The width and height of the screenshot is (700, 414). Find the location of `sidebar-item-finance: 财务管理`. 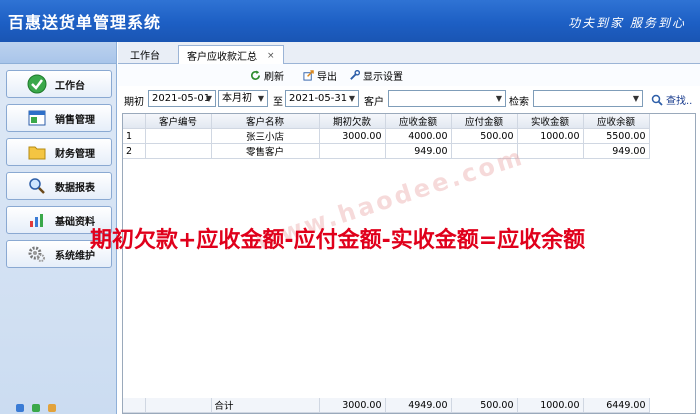

sidebar-item-finance: 财务管理 is located at coordinates (59, 152).